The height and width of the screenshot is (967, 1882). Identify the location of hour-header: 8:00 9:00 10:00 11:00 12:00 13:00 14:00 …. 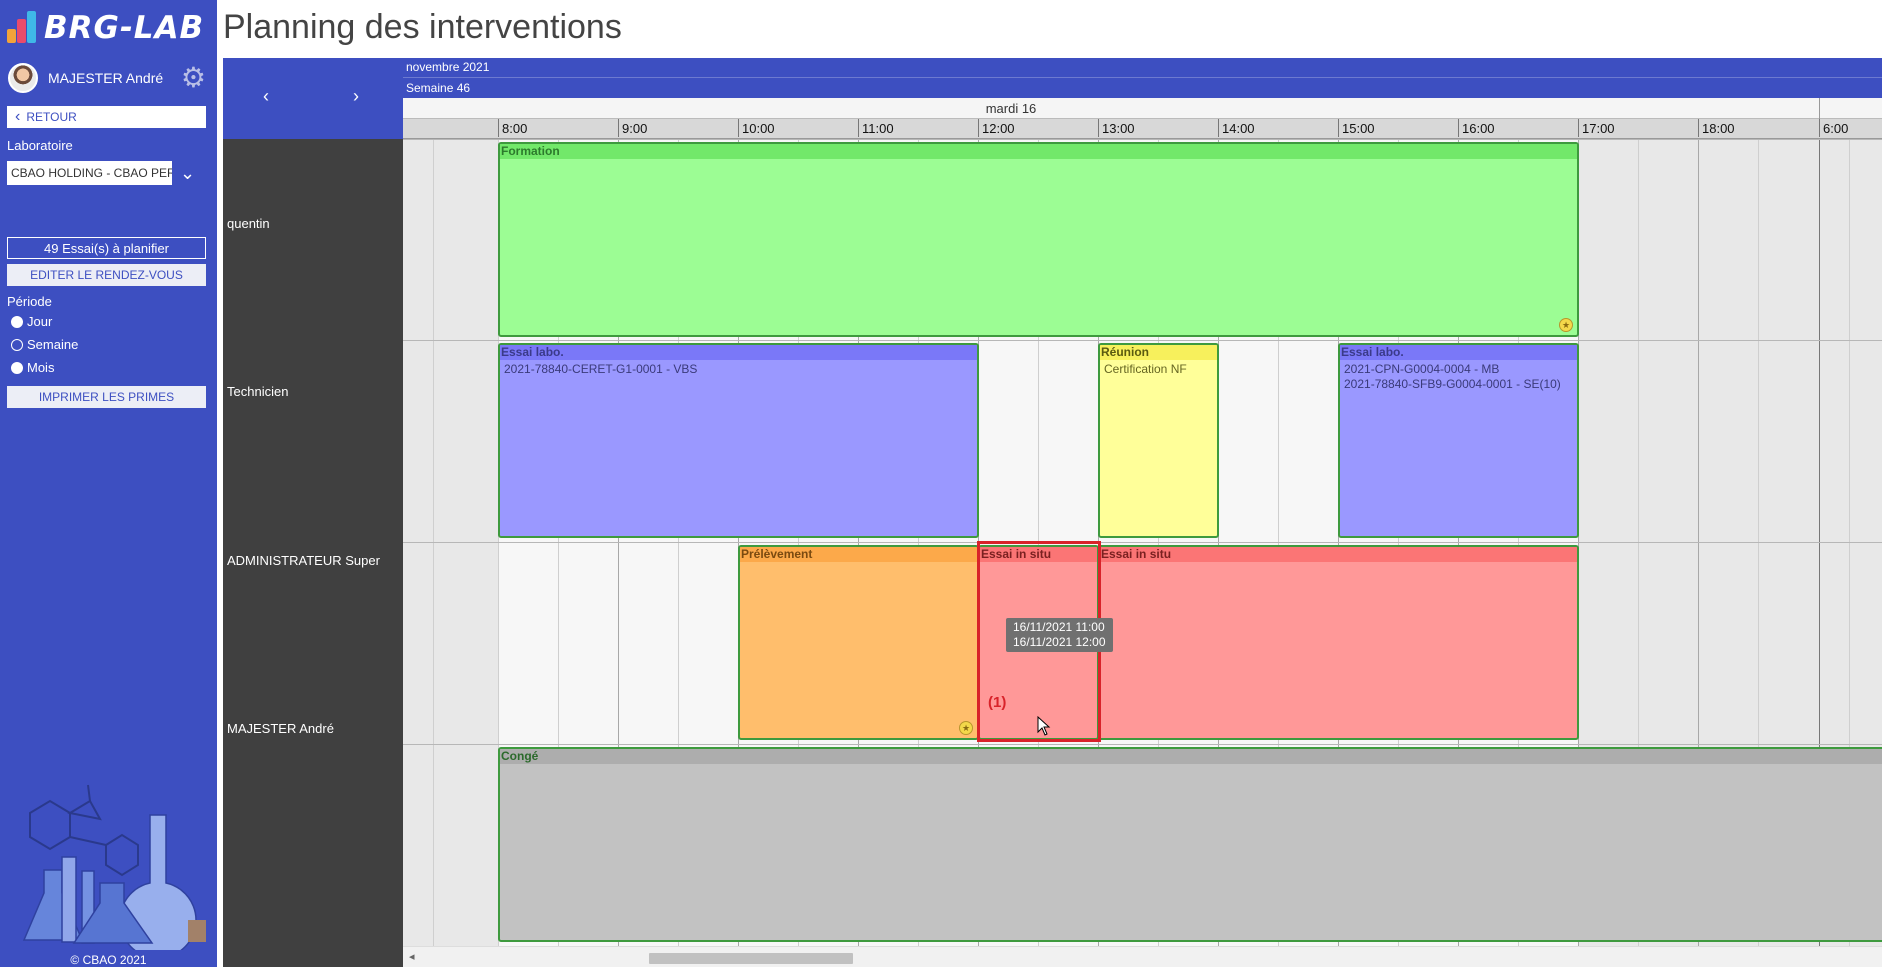
(1142, 129).